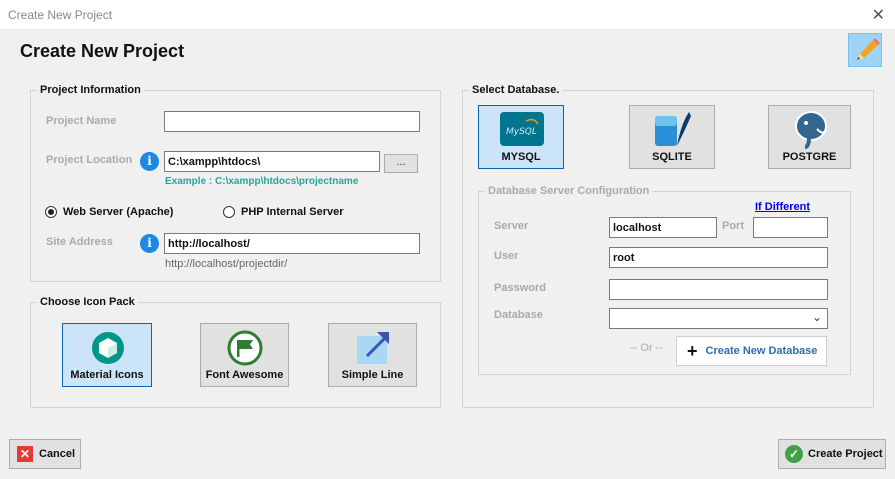  Describe the element at coordinates (262, 181) in the screenshot. I see `project-location-example: Example : C:\xampp\htdocs\projectname` at that location.